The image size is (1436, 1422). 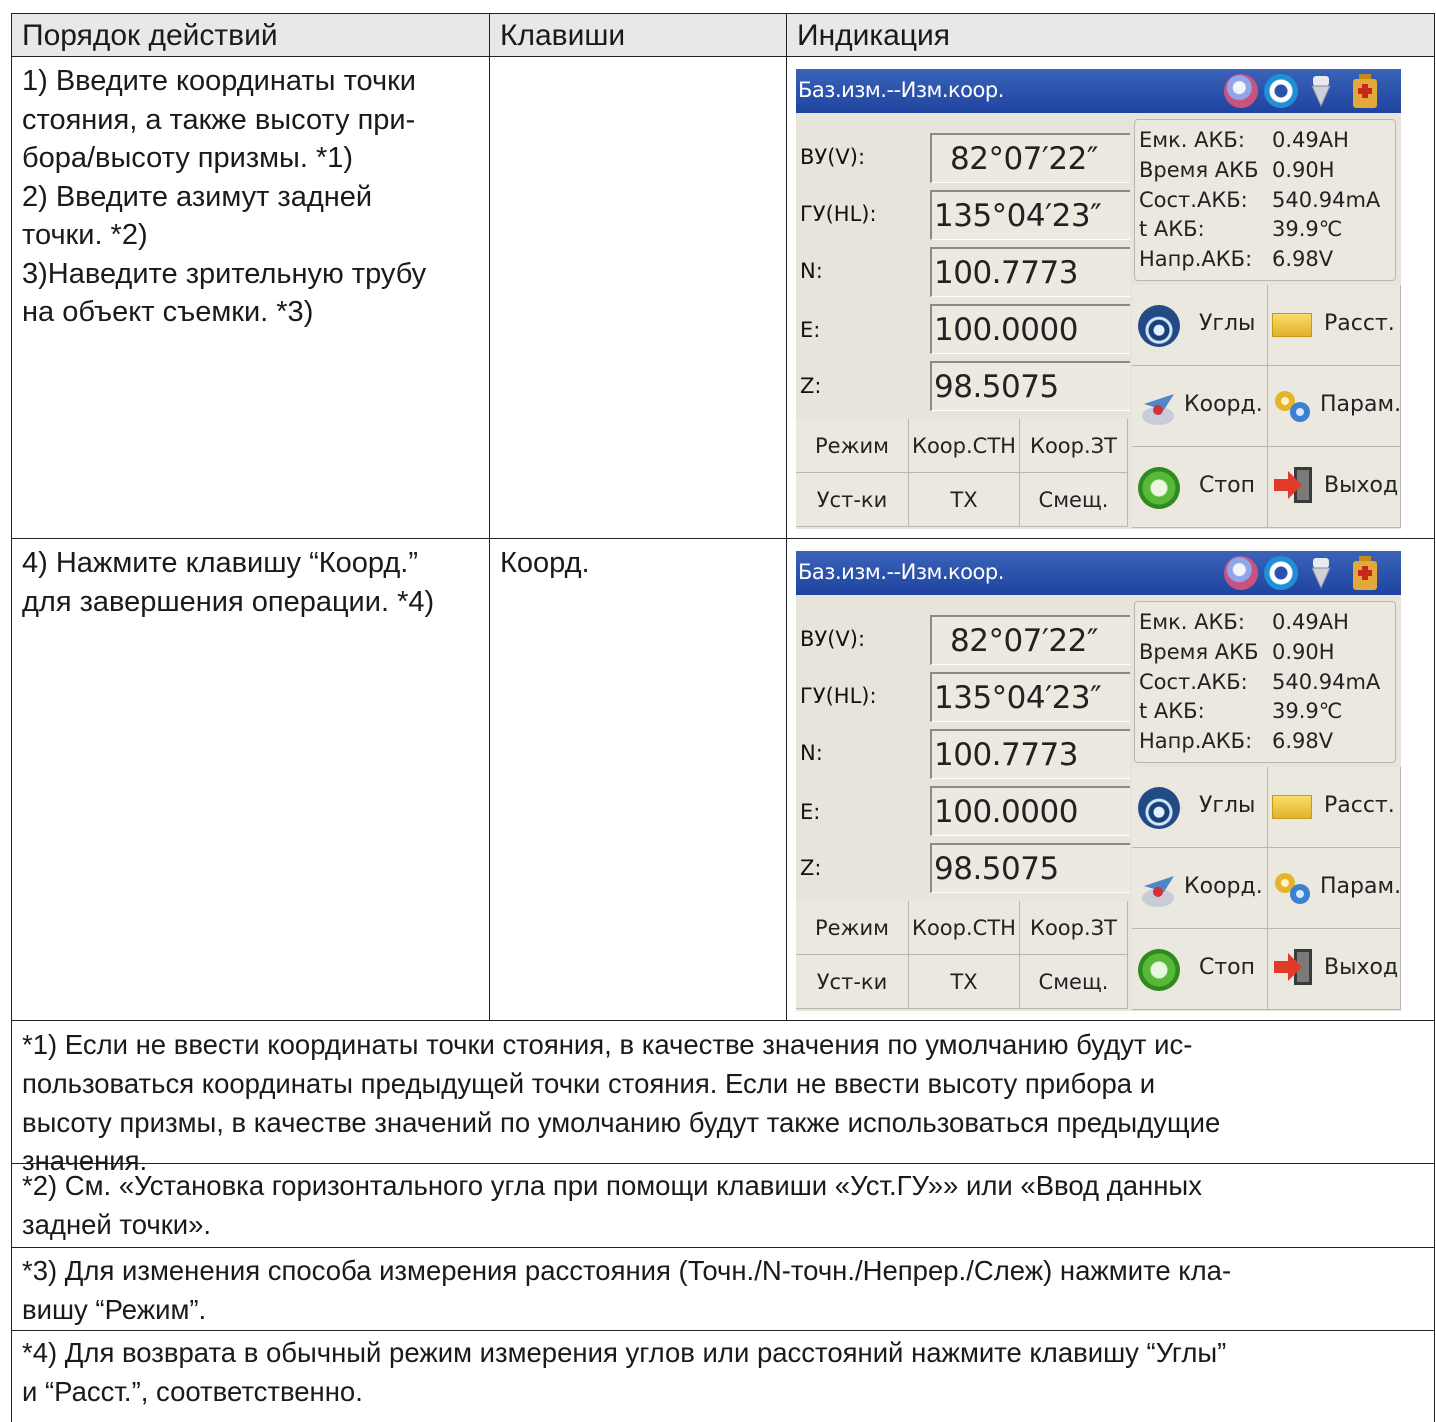 I want to click on params-label: Парам., so click(x=1361, y=886).